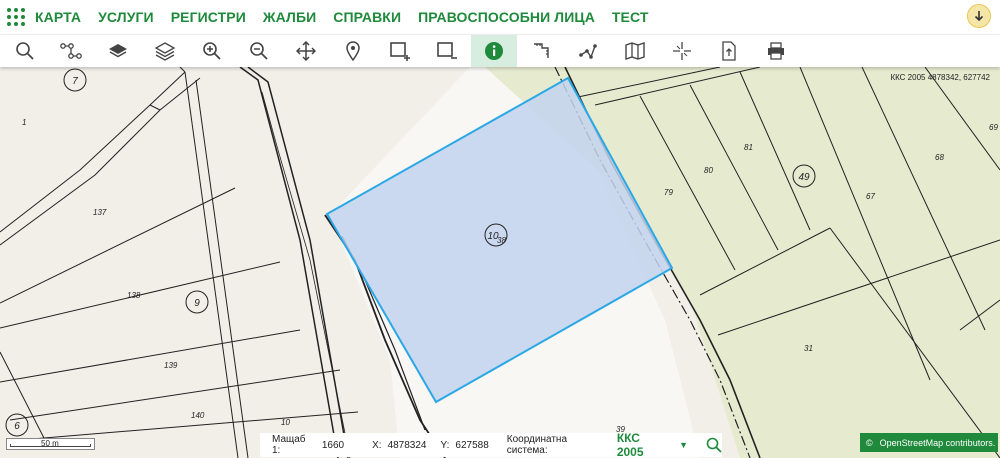 Image resolution: width=1000 pixels, height=458 pixels. What do you see at coordinates (683, 445) in the screenshot?
I see `caret-down-icon: ▼` at bounding box center [683, 445].